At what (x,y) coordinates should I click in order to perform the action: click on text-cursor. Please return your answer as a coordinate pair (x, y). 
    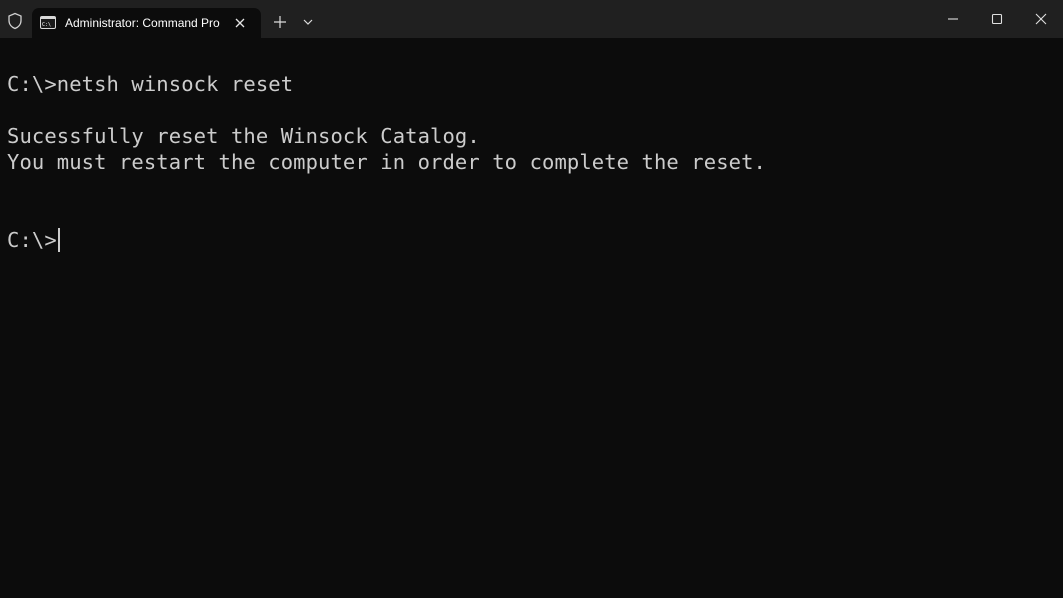
    Looking at the image, I should click on (58, 240).